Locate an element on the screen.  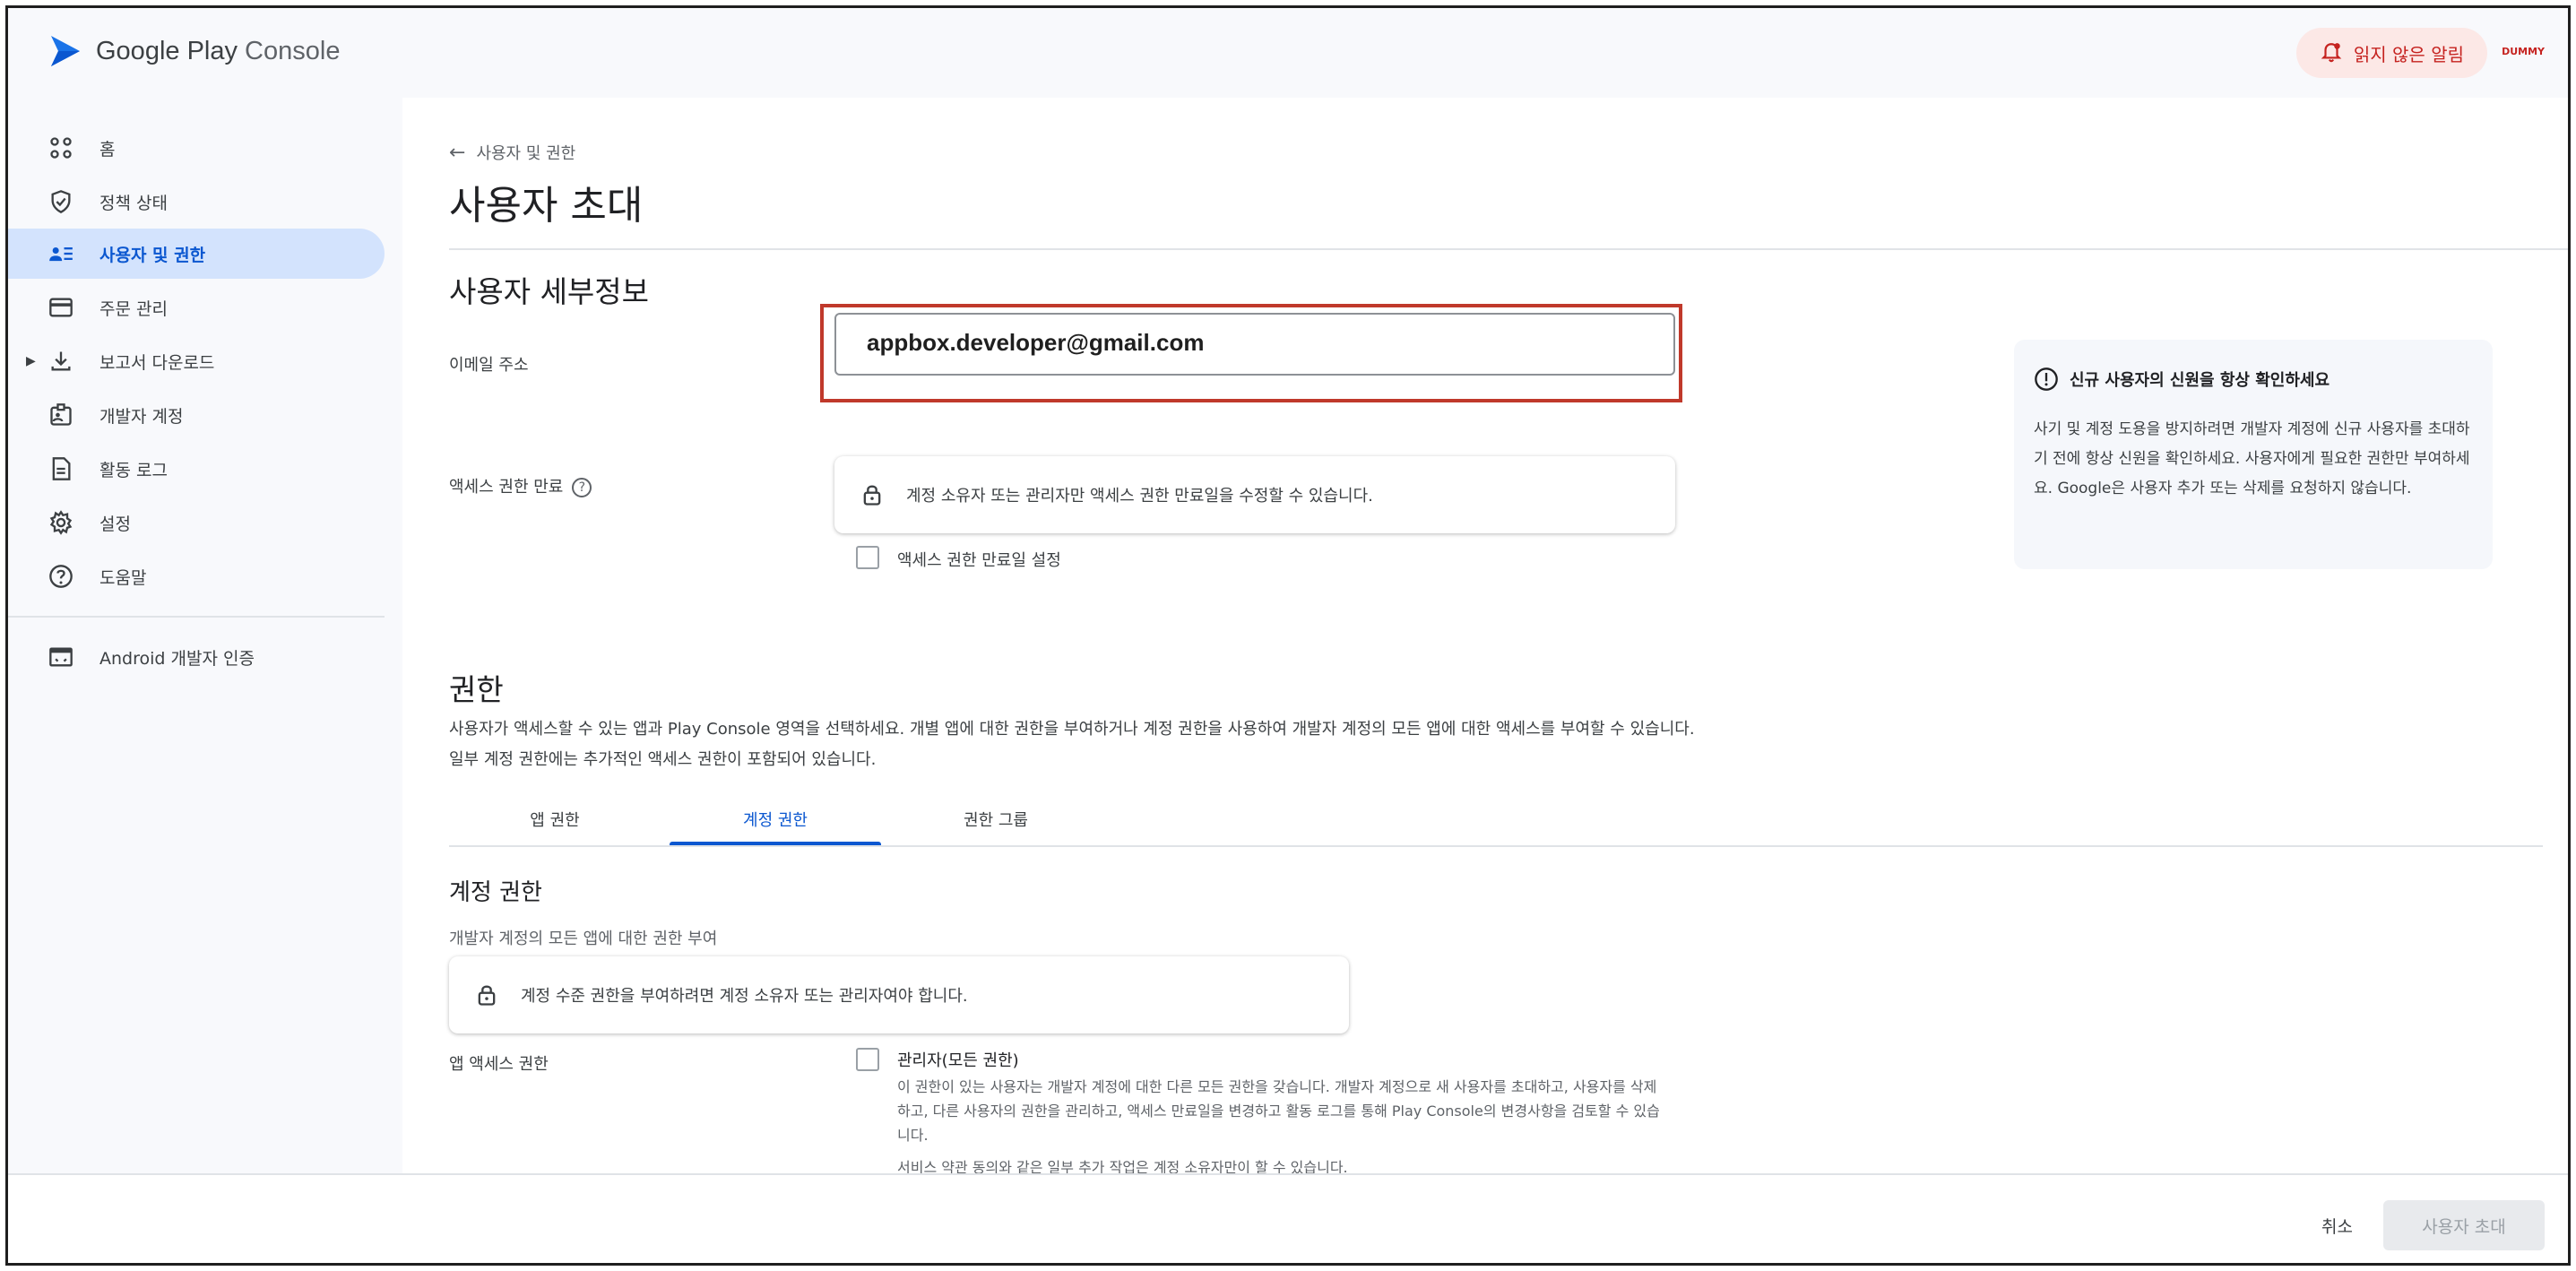
access-expiry-label: 액세스 권한 만료? is located at coordinates (520, 485).